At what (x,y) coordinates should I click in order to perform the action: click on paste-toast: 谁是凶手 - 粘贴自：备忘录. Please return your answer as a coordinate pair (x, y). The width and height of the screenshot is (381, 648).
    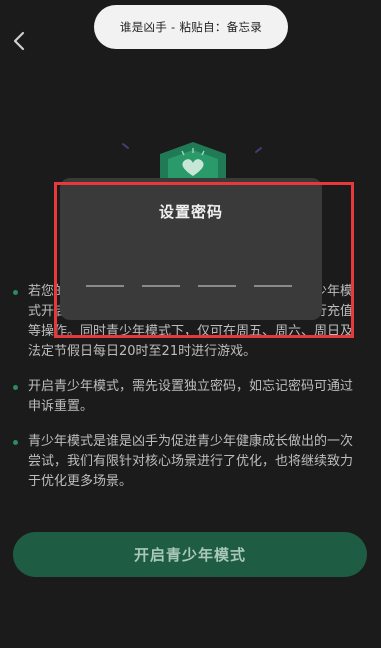
    Looking at the image, I should click on (191, 27).